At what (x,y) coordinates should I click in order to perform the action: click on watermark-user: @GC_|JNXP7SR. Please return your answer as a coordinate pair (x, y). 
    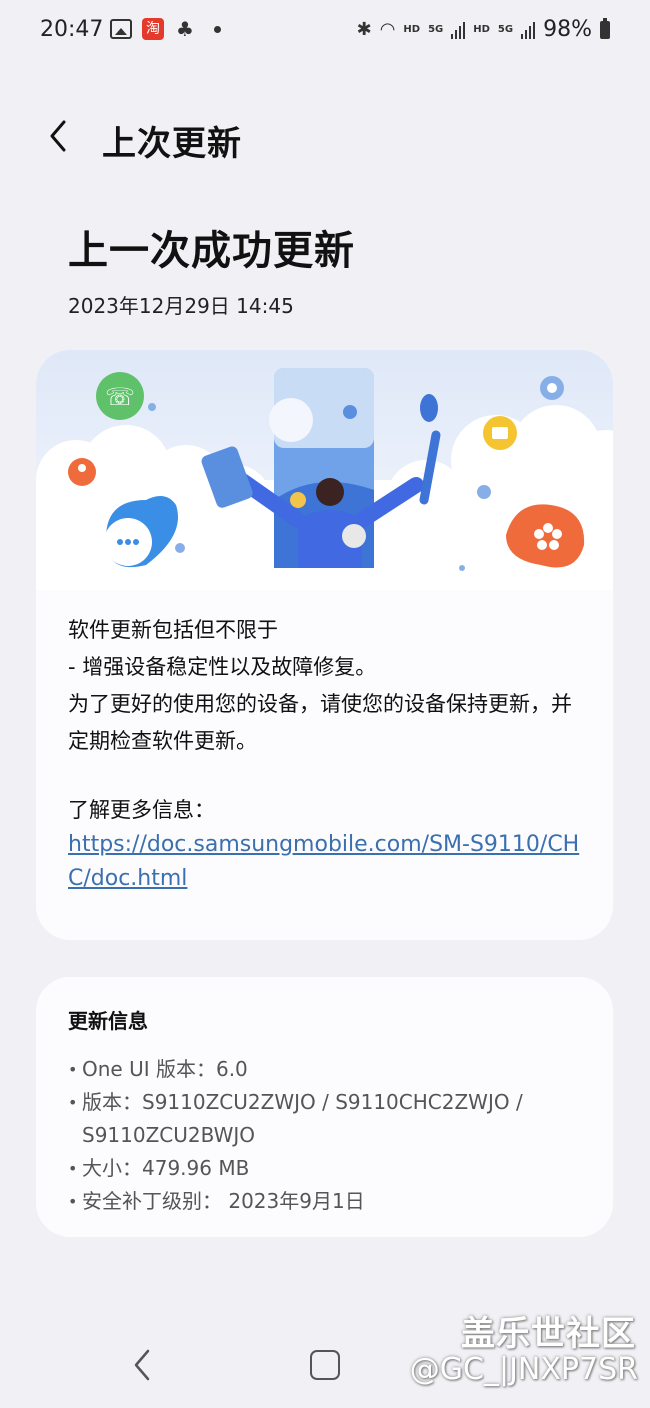
    Looking at the image, I should click on (523, 1369).